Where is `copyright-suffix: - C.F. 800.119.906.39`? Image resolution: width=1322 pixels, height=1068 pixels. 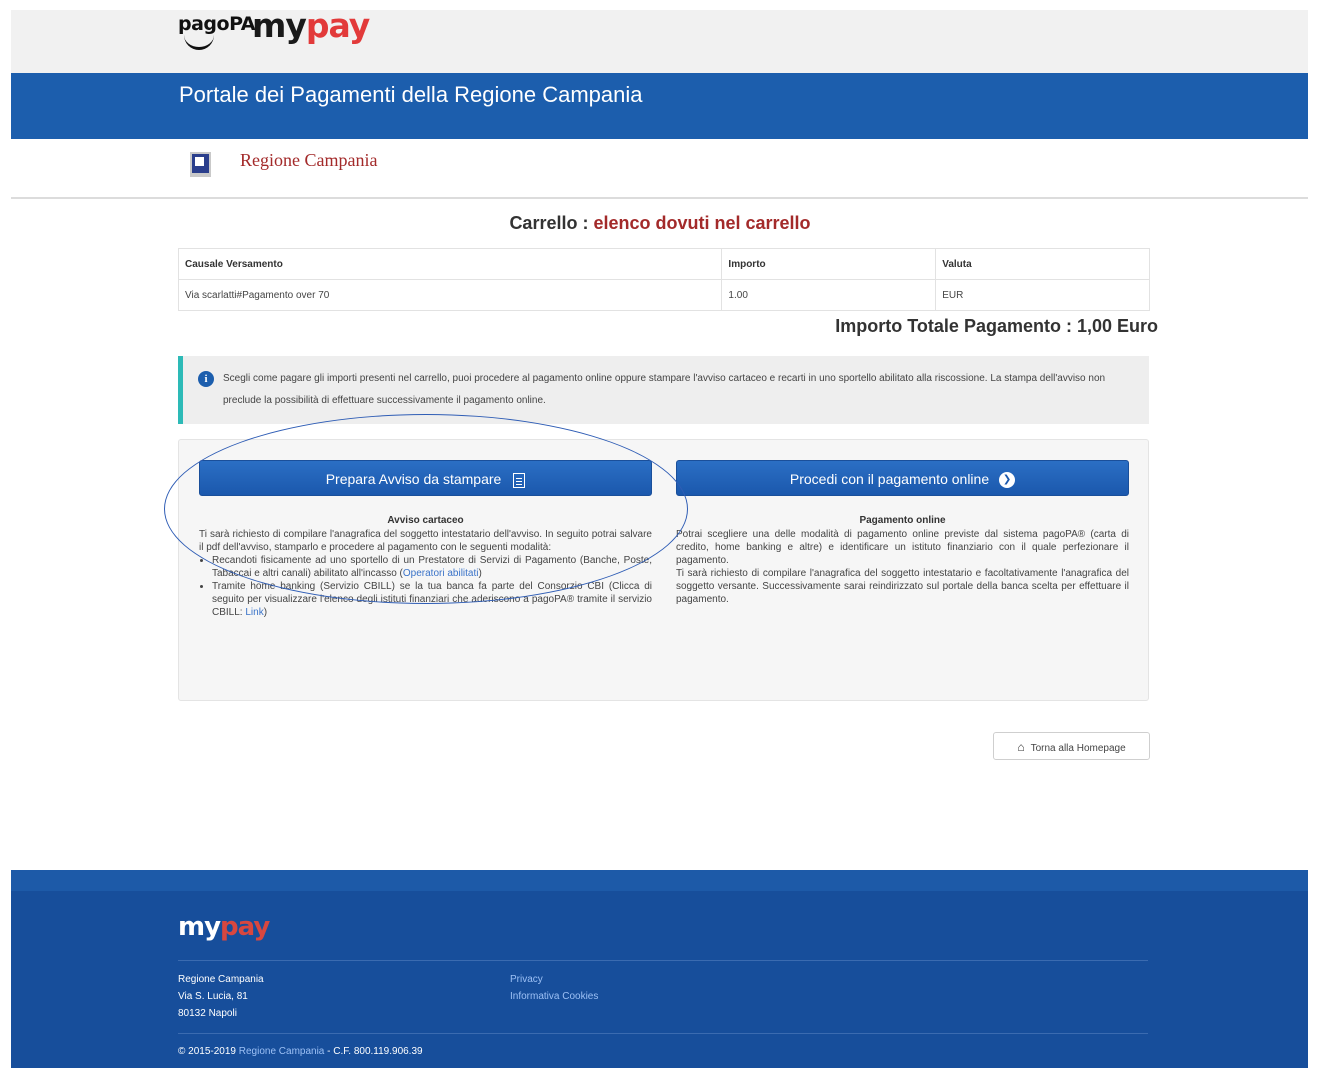
copyright-suffix: - C.F. 800.119.906.39 is located at coordinates (373, 1051).